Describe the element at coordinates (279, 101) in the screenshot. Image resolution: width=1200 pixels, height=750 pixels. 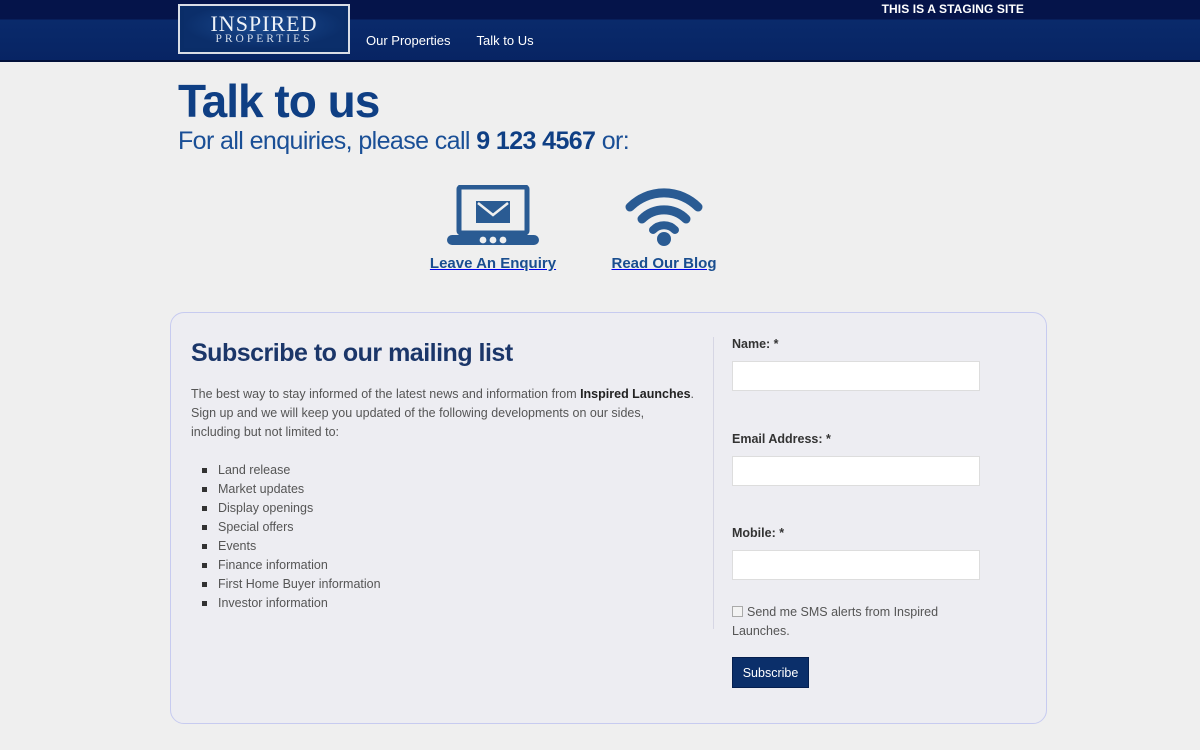
I see `page-title: Talk to us` at that location.